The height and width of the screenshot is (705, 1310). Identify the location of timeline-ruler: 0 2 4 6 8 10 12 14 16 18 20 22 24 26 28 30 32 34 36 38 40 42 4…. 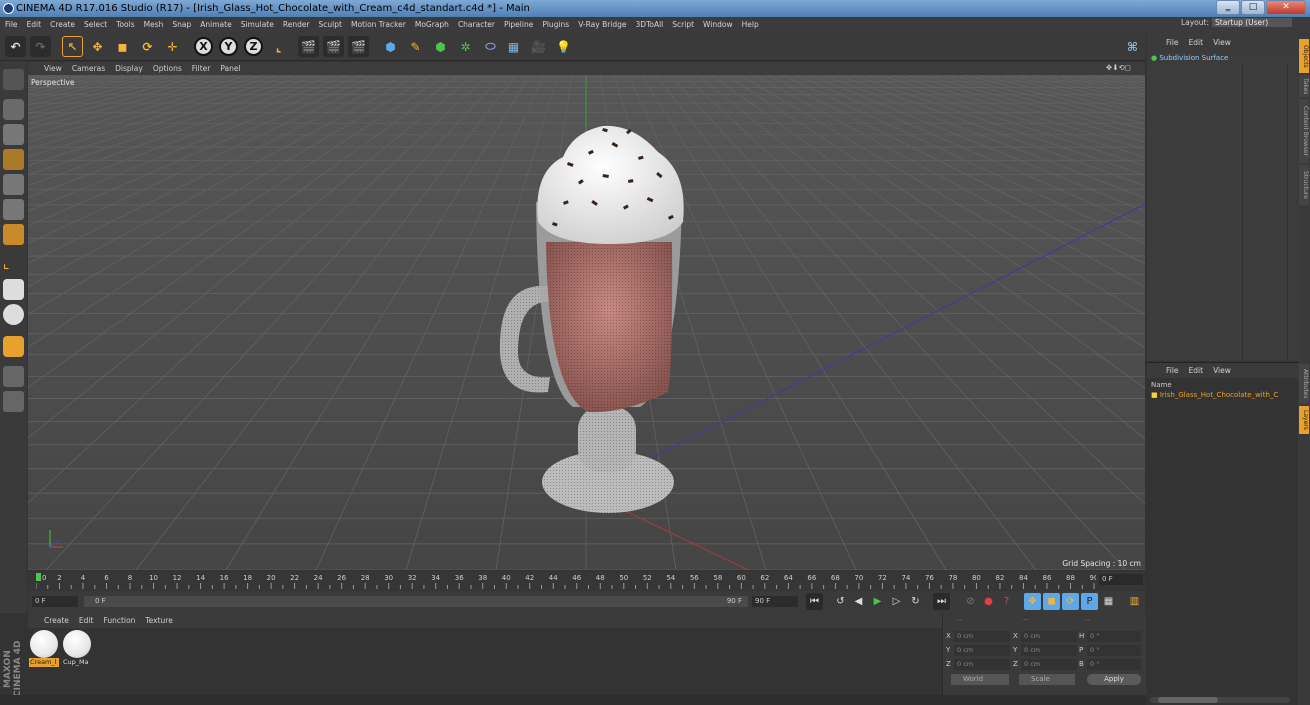
(566, 581).